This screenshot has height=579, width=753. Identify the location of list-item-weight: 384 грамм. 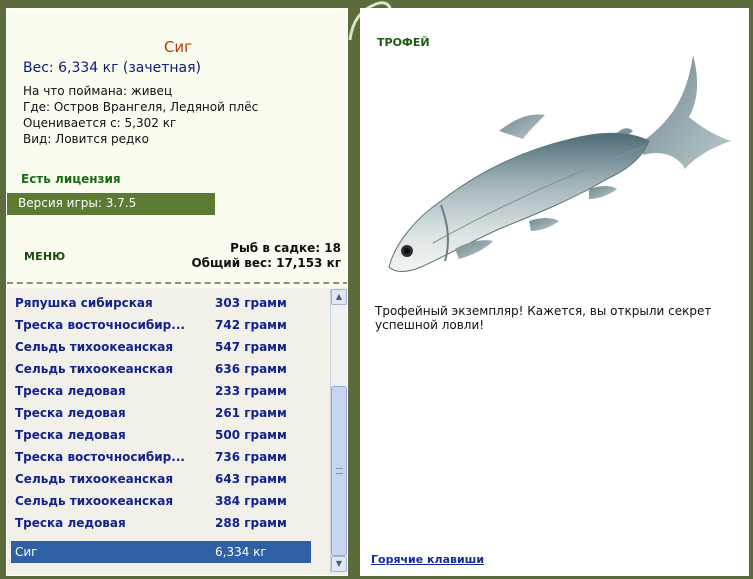
(251, 501).